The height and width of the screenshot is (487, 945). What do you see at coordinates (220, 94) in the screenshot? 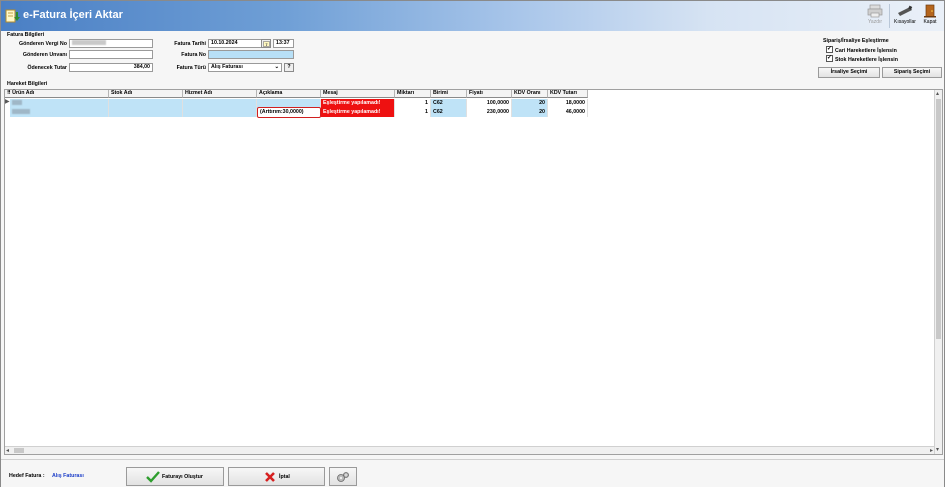
I see `column-header-hizmet: Hizmet Adı` at bounding box center [220, 94].